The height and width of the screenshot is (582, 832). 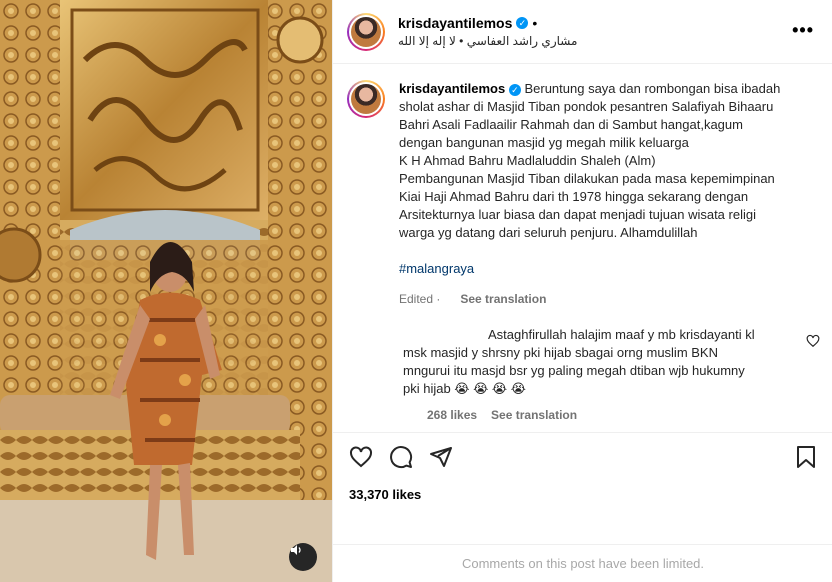 I want to click on comment-see-translation-link: See translation, so click(x=534, y=415).